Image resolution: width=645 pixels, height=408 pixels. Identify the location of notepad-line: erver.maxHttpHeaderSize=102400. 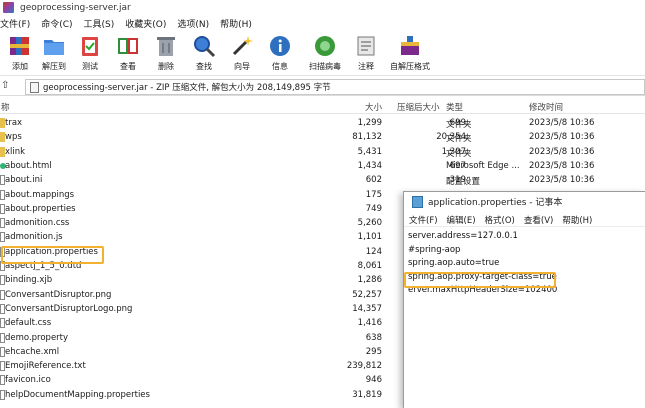
(483, 290).